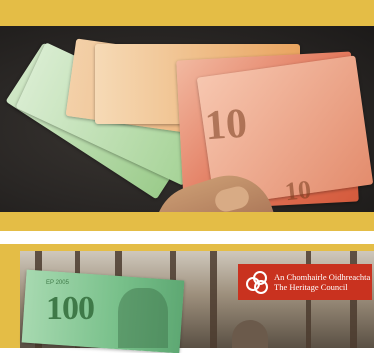 Image resolution: width=374 pixels, height=353 pixels. I want to click on logo-line-english: The Heritage Council, so click(311, 287).